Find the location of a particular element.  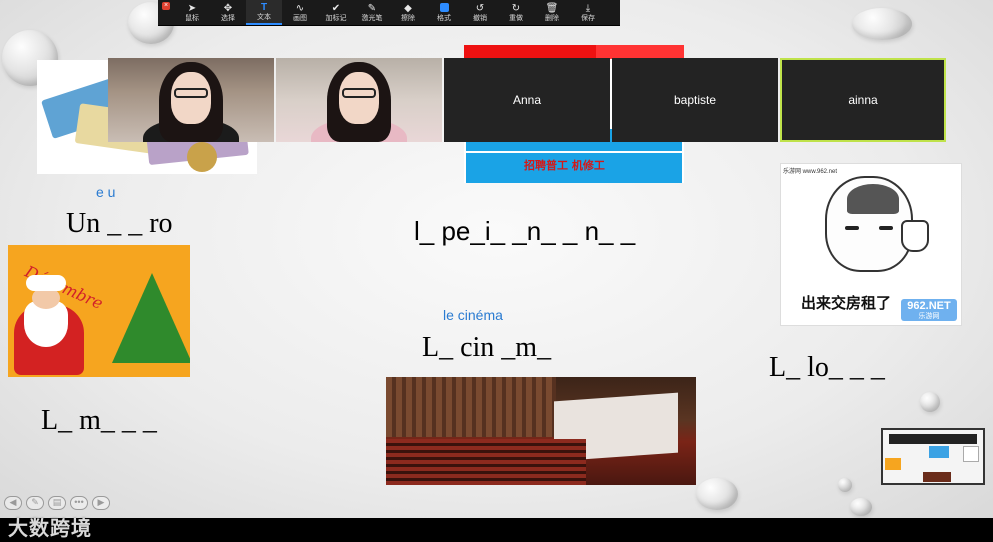

meme-face-icon is located at coordinates (869, 224).